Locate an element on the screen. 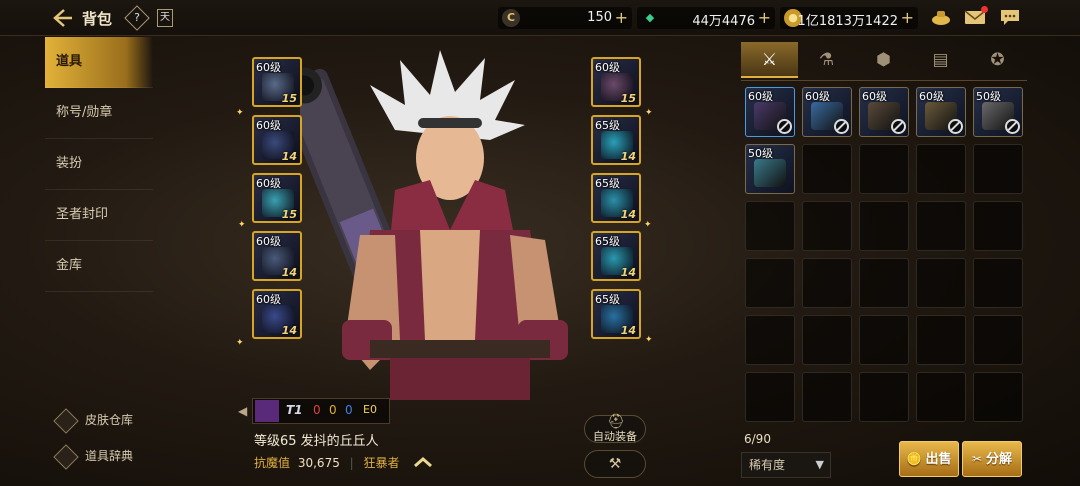 This screenshot has height=486, width=1080. sidebar-item-items: 道具 is located at coordinates (99, 62).